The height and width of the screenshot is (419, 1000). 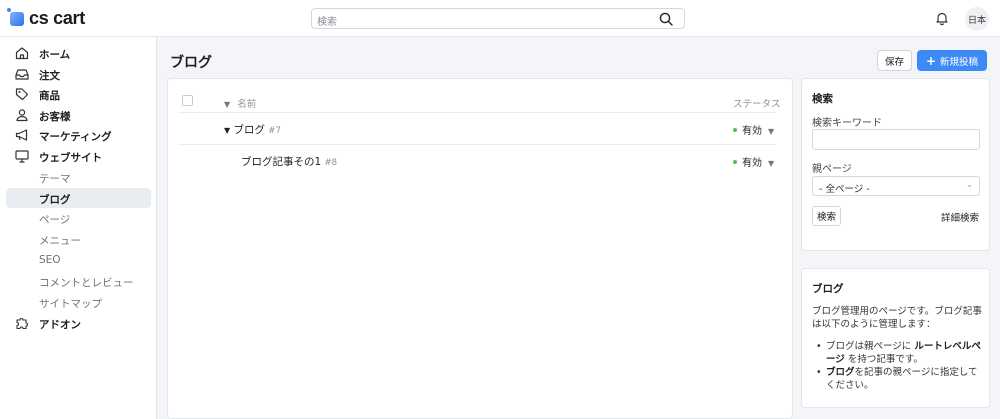 I want to click on new-post-label: 新規投稿, so click(x=959, y=62).